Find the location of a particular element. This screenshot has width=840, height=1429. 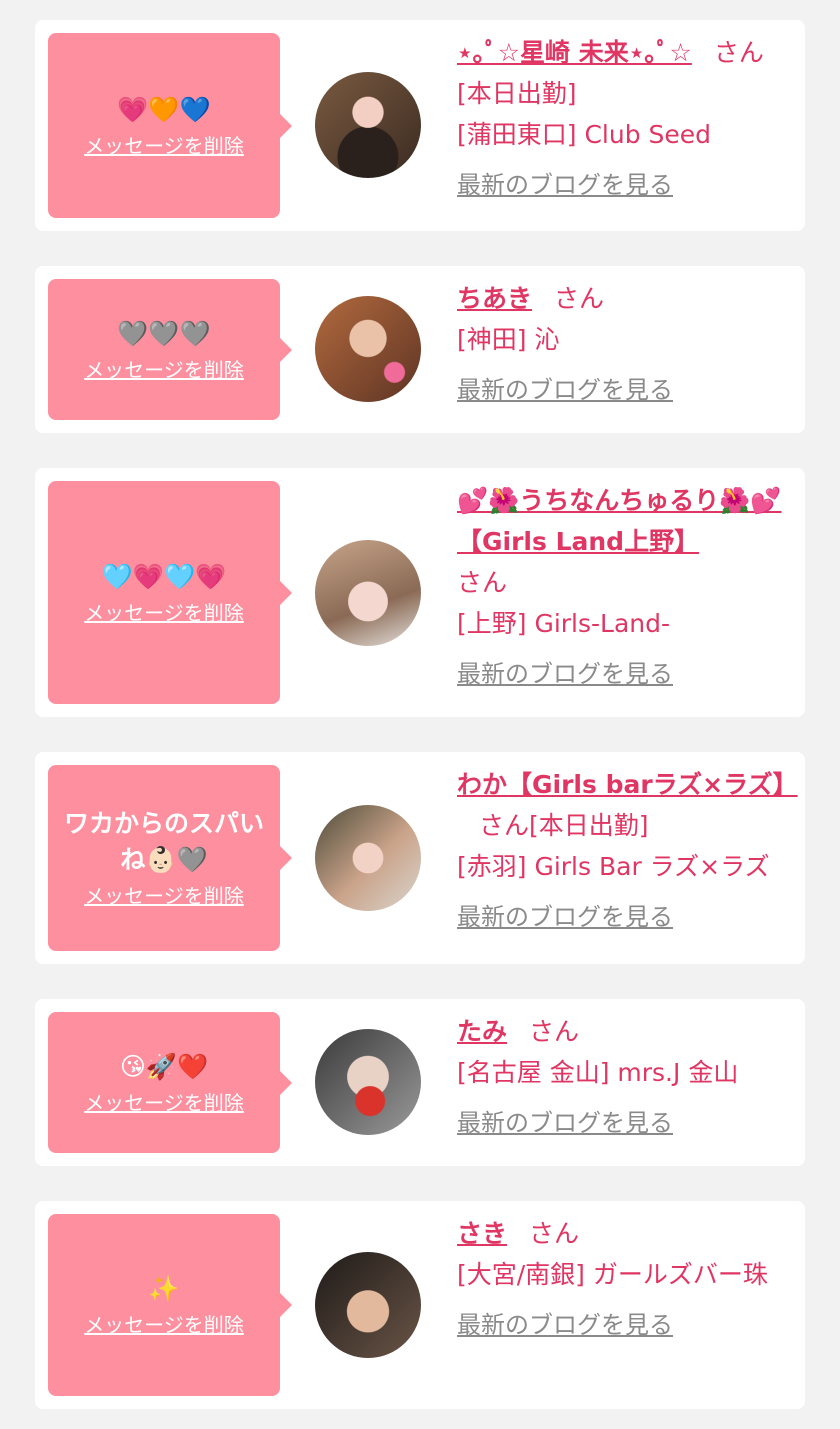

cast-info: さき さん [大宮/南銀] ガールズバー珠 最新のブログを見る is located at coordinates (627, 1279).